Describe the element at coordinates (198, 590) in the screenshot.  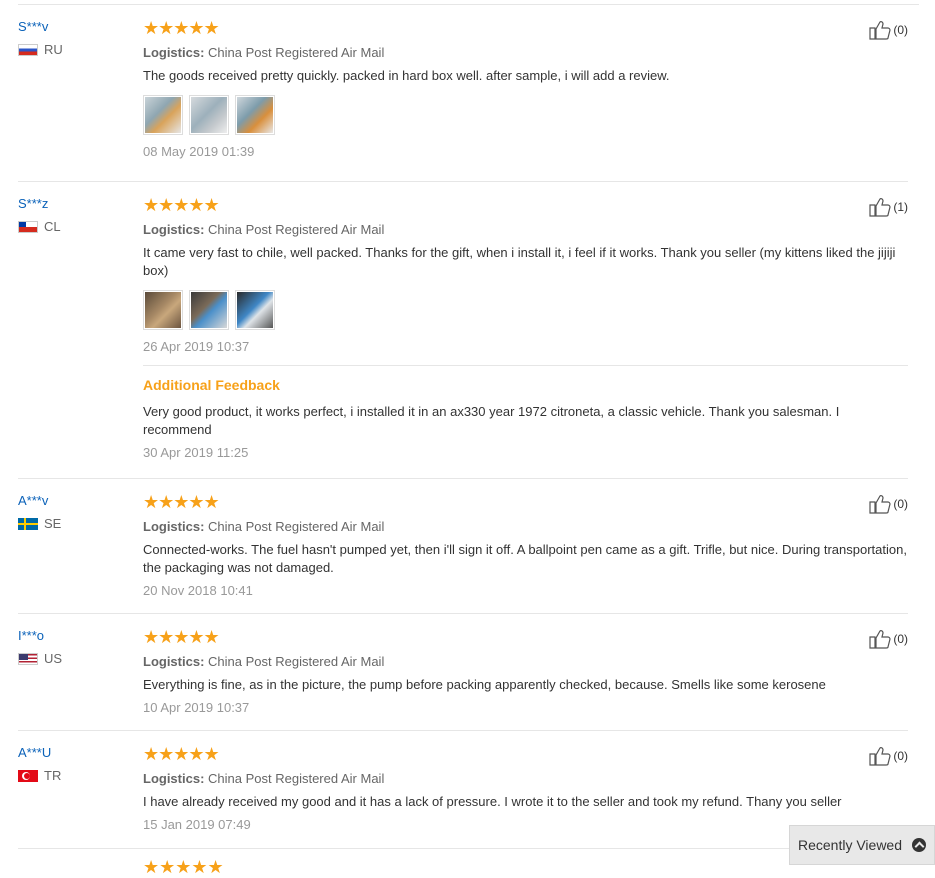
I see `review-date: 20 Nov 2018 10:41` at that location.